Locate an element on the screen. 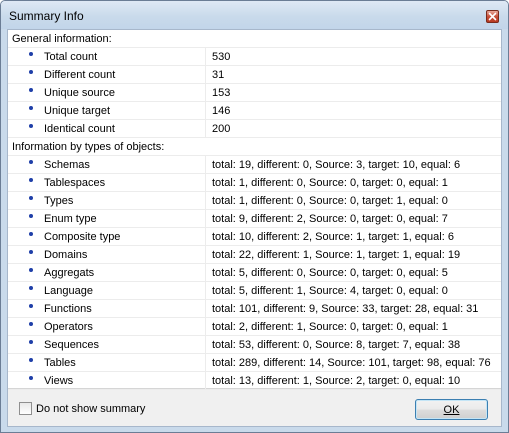  close-icon is located at coordinates (492, 16).